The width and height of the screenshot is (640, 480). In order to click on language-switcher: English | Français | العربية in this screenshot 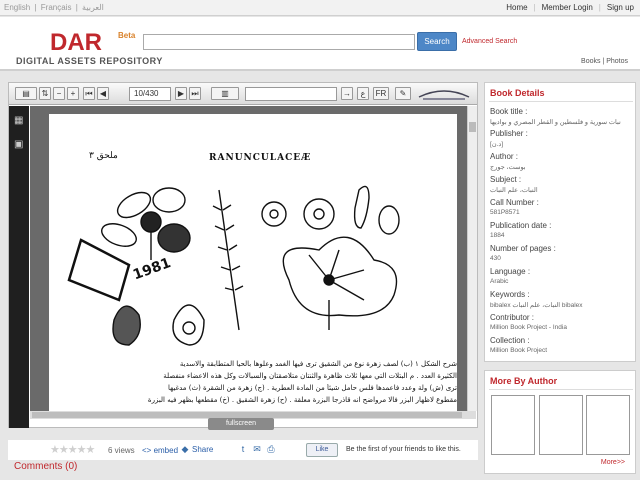, I will do `click(54, 7)`.